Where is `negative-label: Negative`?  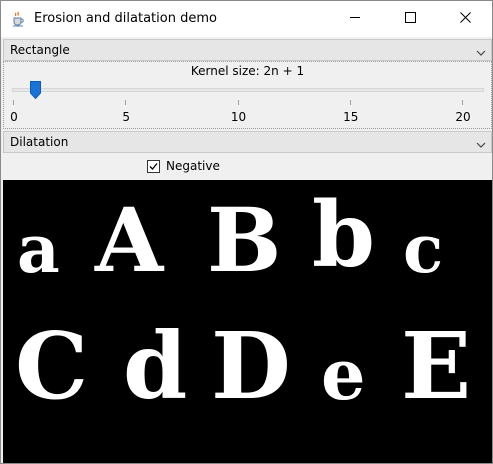 negative-label: Negative is located at coordinates (193, 166).